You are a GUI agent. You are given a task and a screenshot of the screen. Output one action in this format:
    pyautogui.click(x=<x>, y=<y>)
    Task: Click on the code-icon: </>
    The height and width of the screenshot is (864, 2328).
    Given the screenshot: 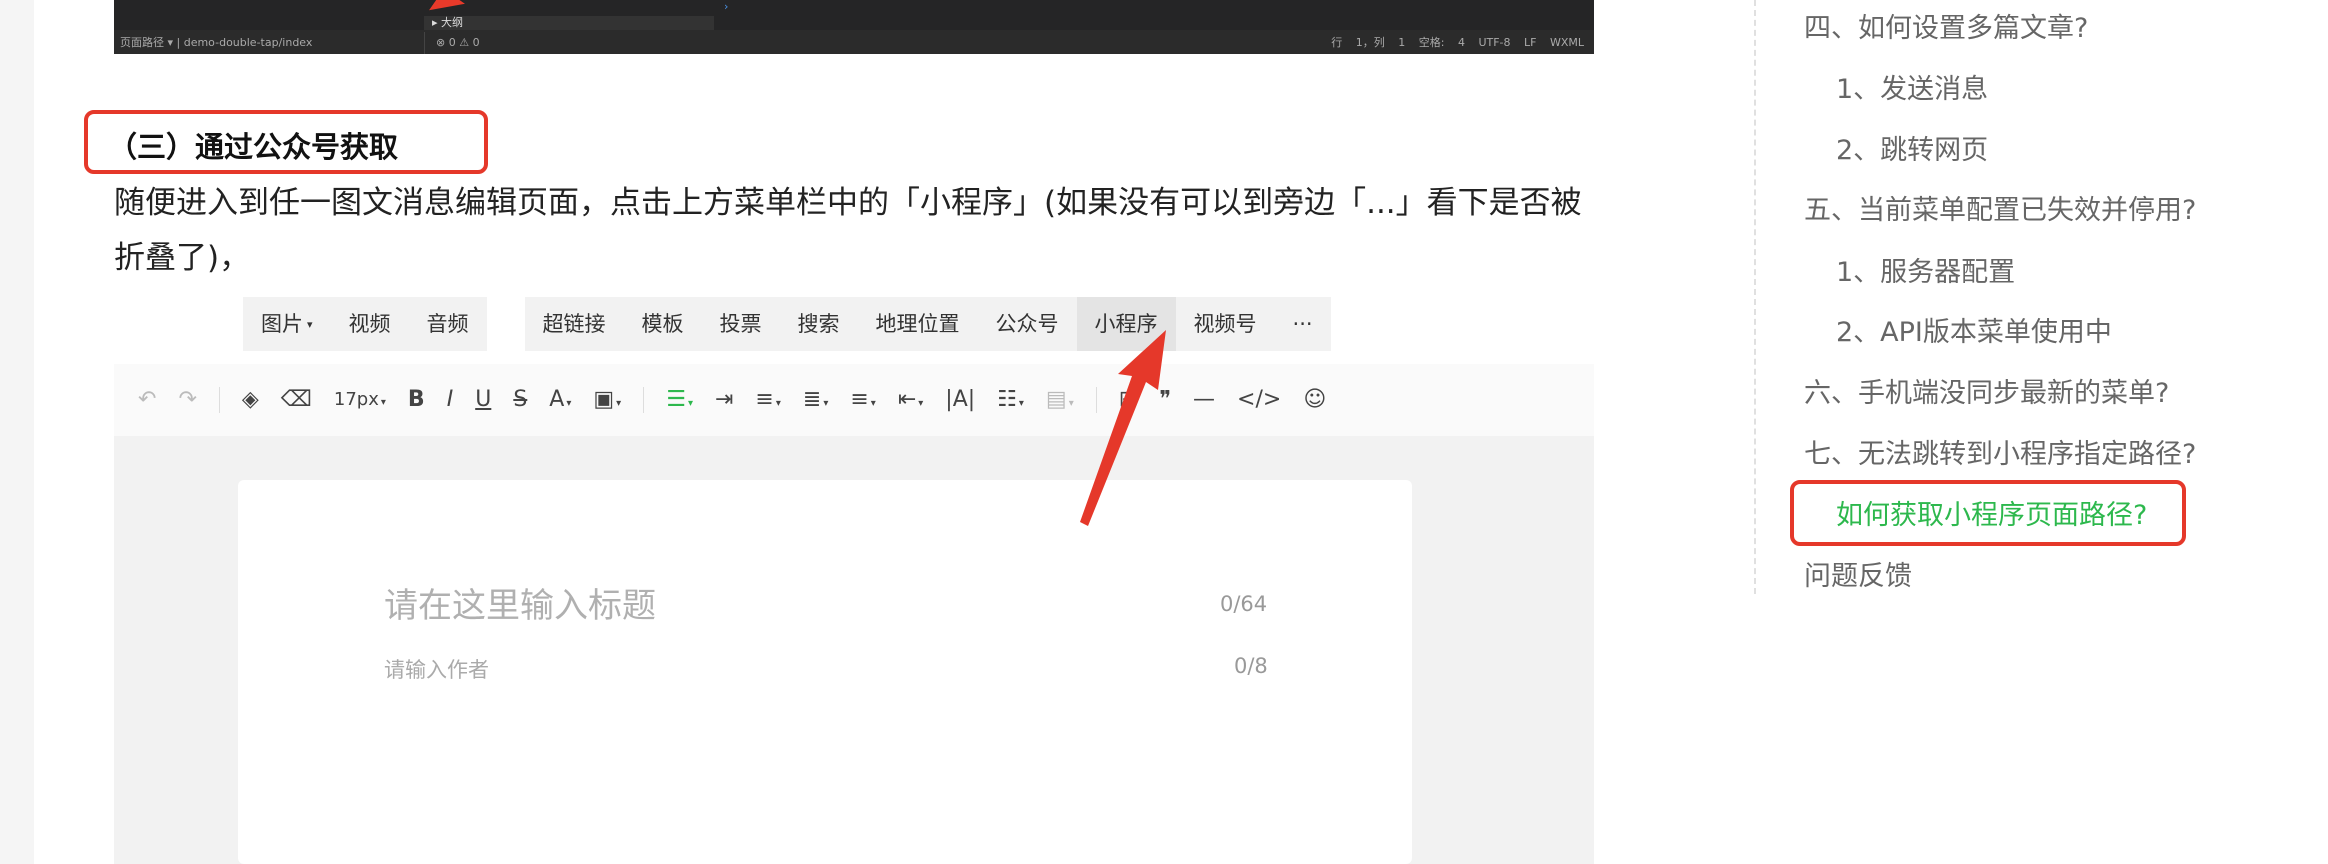 What is the action you would take?
    pyautogui.click(x=1259, y=400)
    